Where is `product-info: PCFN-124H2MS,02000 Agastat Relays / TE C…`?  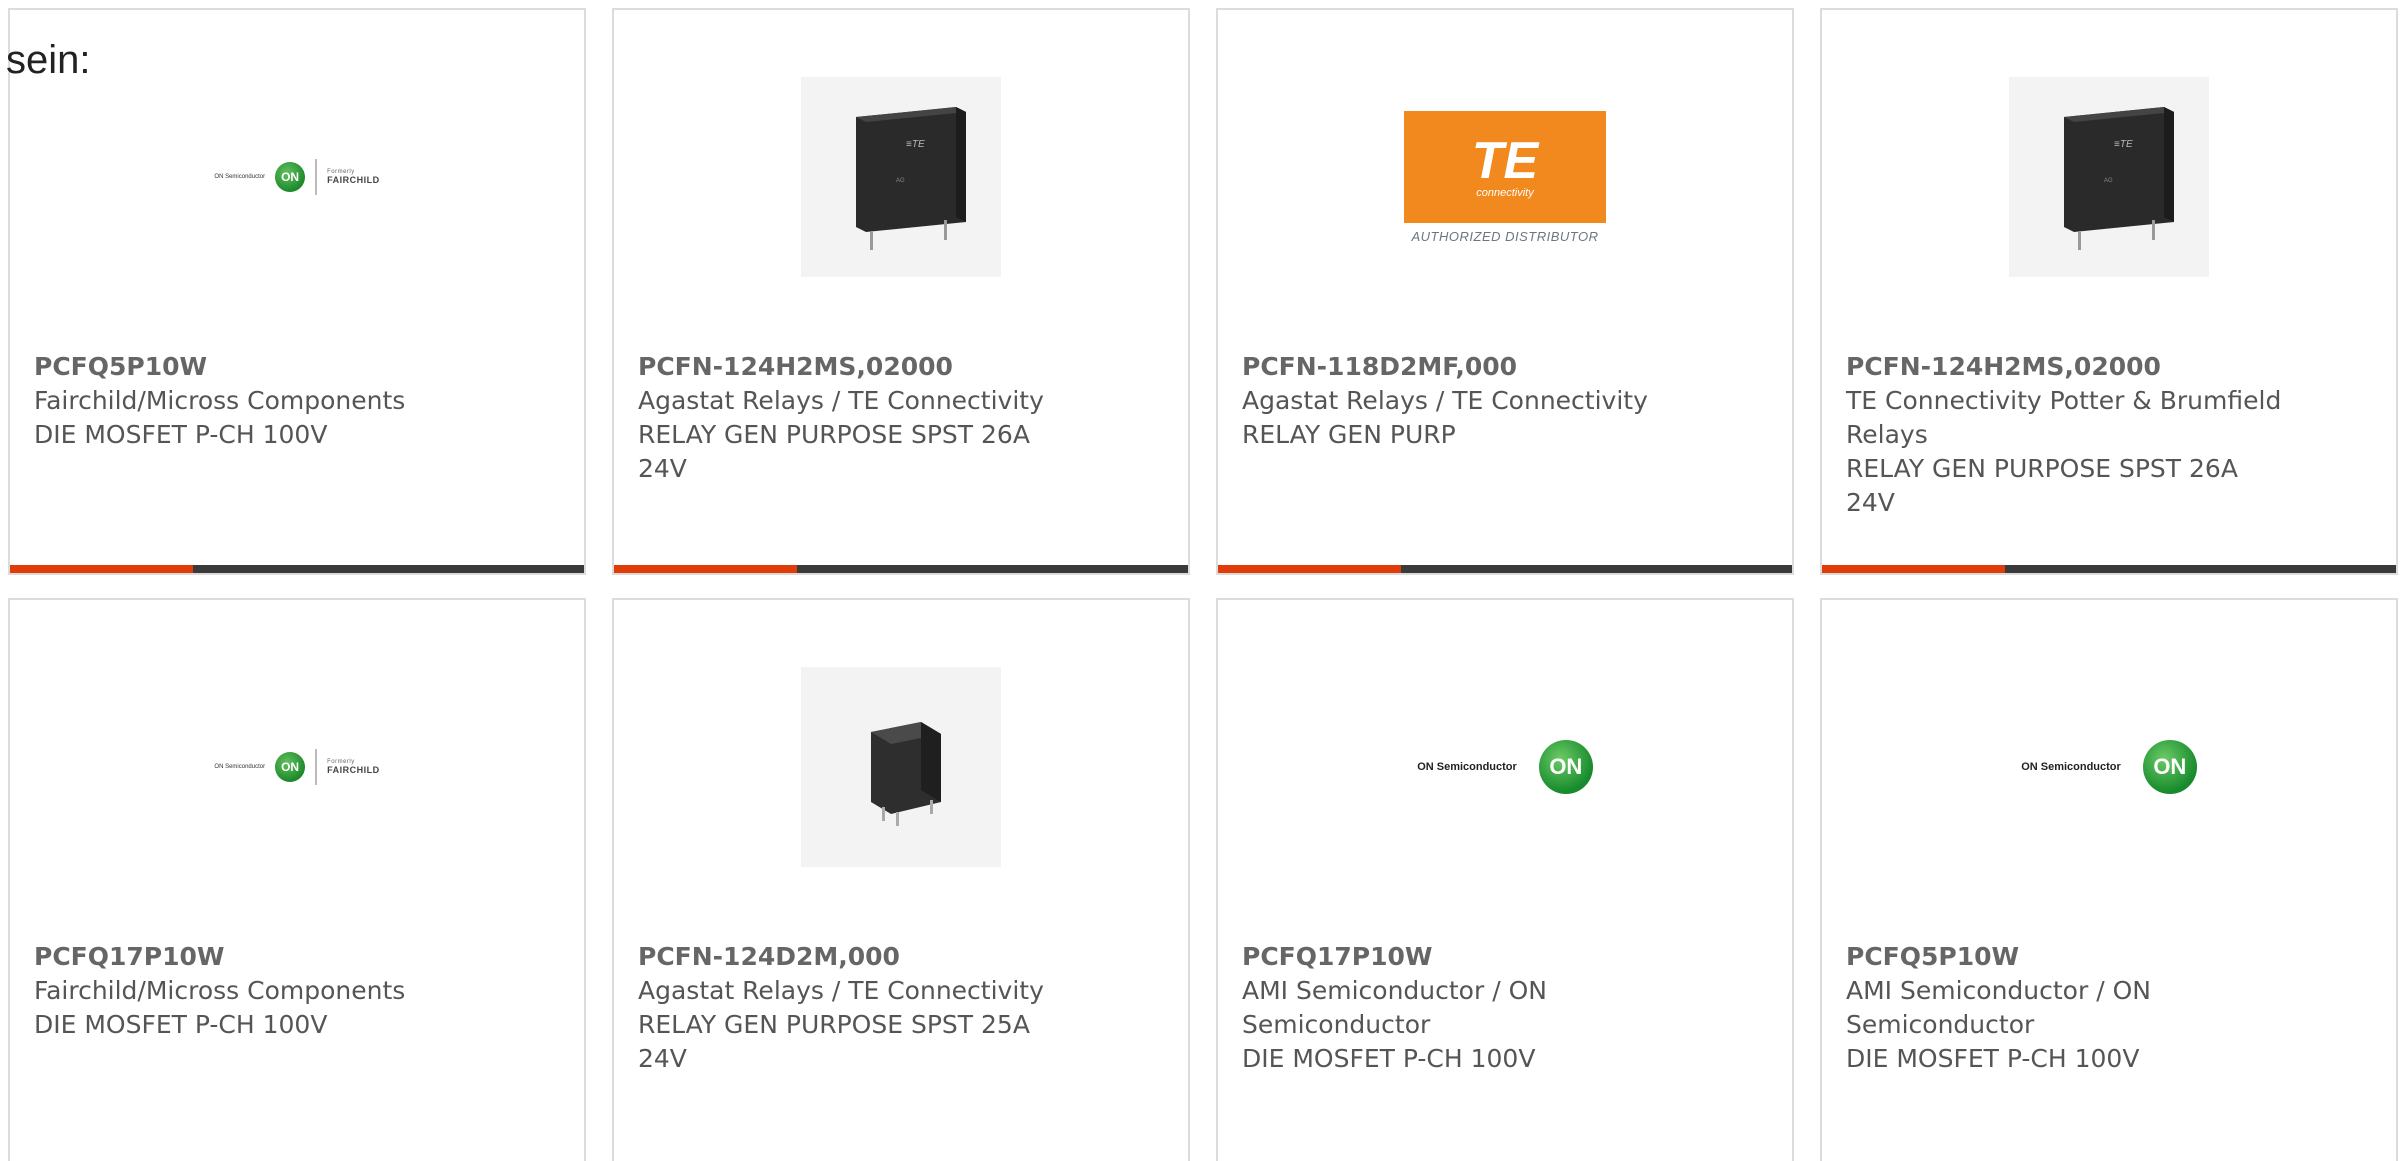
product-info: PCFN-124H2MS,02000 Agastat Relays / TE C… is located at coordinates (858, 418).